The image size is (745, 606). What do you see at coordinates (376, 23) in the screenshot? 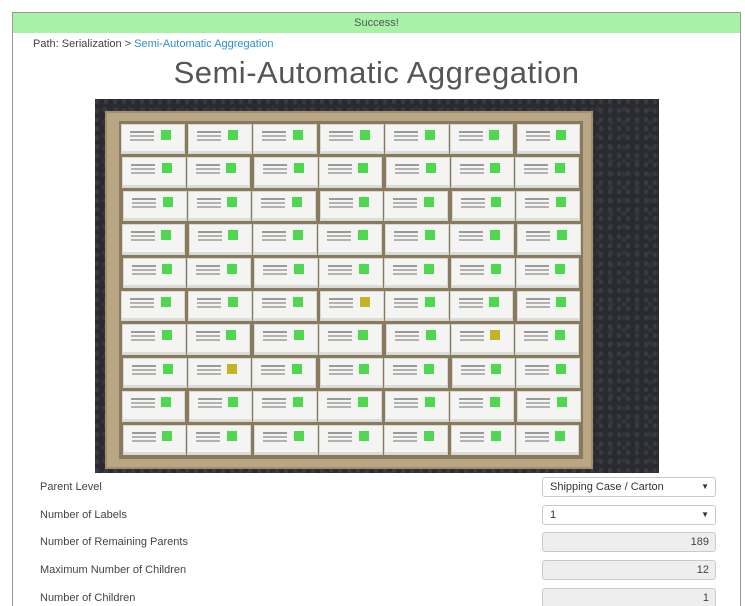
I see `success-message: Success!` at bounding box center [376, 23].